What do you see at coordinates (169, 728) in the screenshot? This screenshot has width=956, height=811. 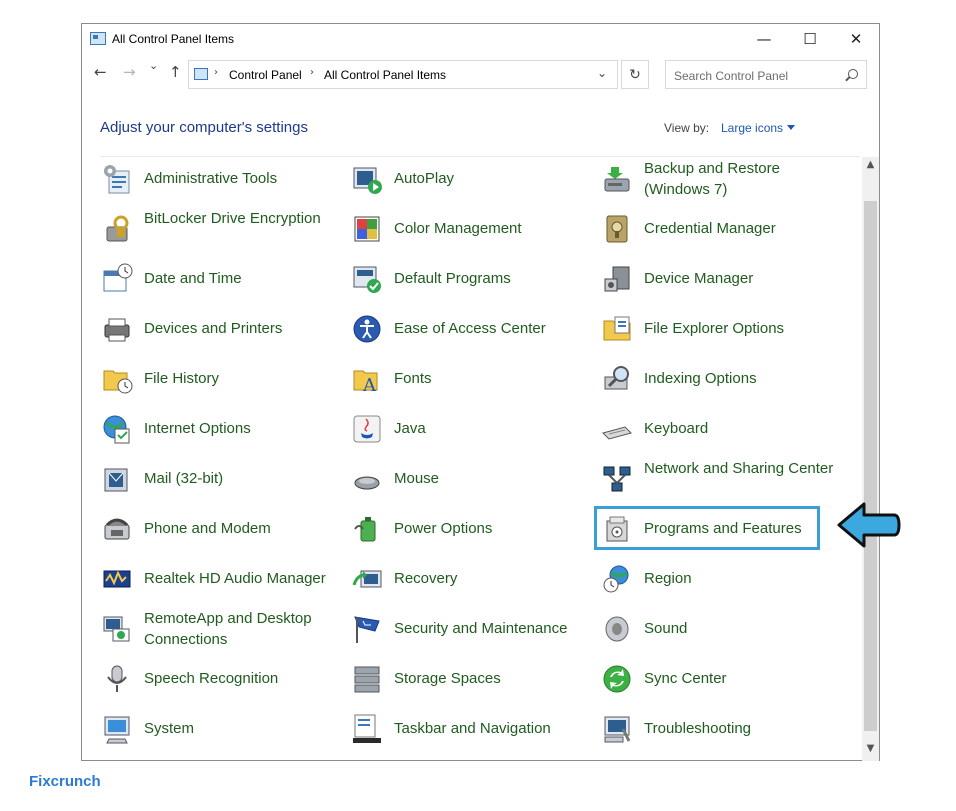 I see `item-label: System` at bounding box center [169, 728].